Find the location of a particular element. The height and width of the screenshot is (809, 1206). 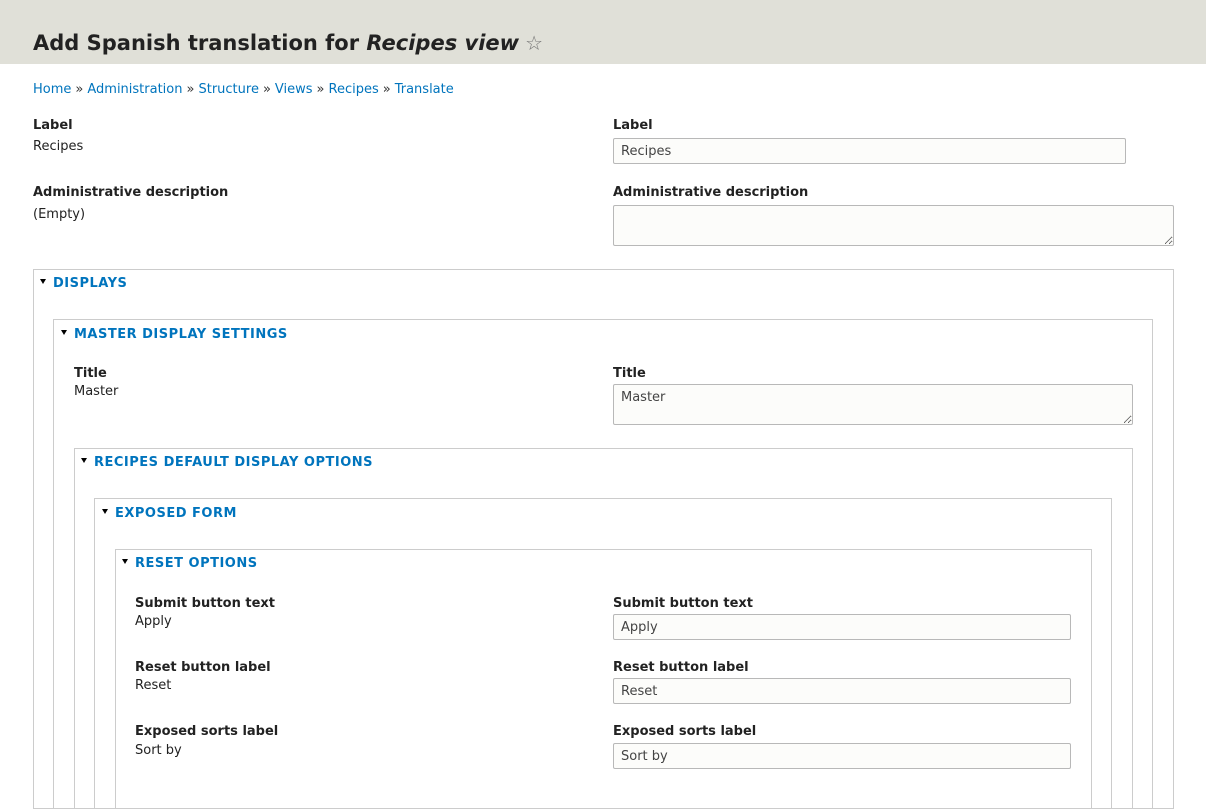

translation-label-heading: Label is located at coordinates (633, 125).